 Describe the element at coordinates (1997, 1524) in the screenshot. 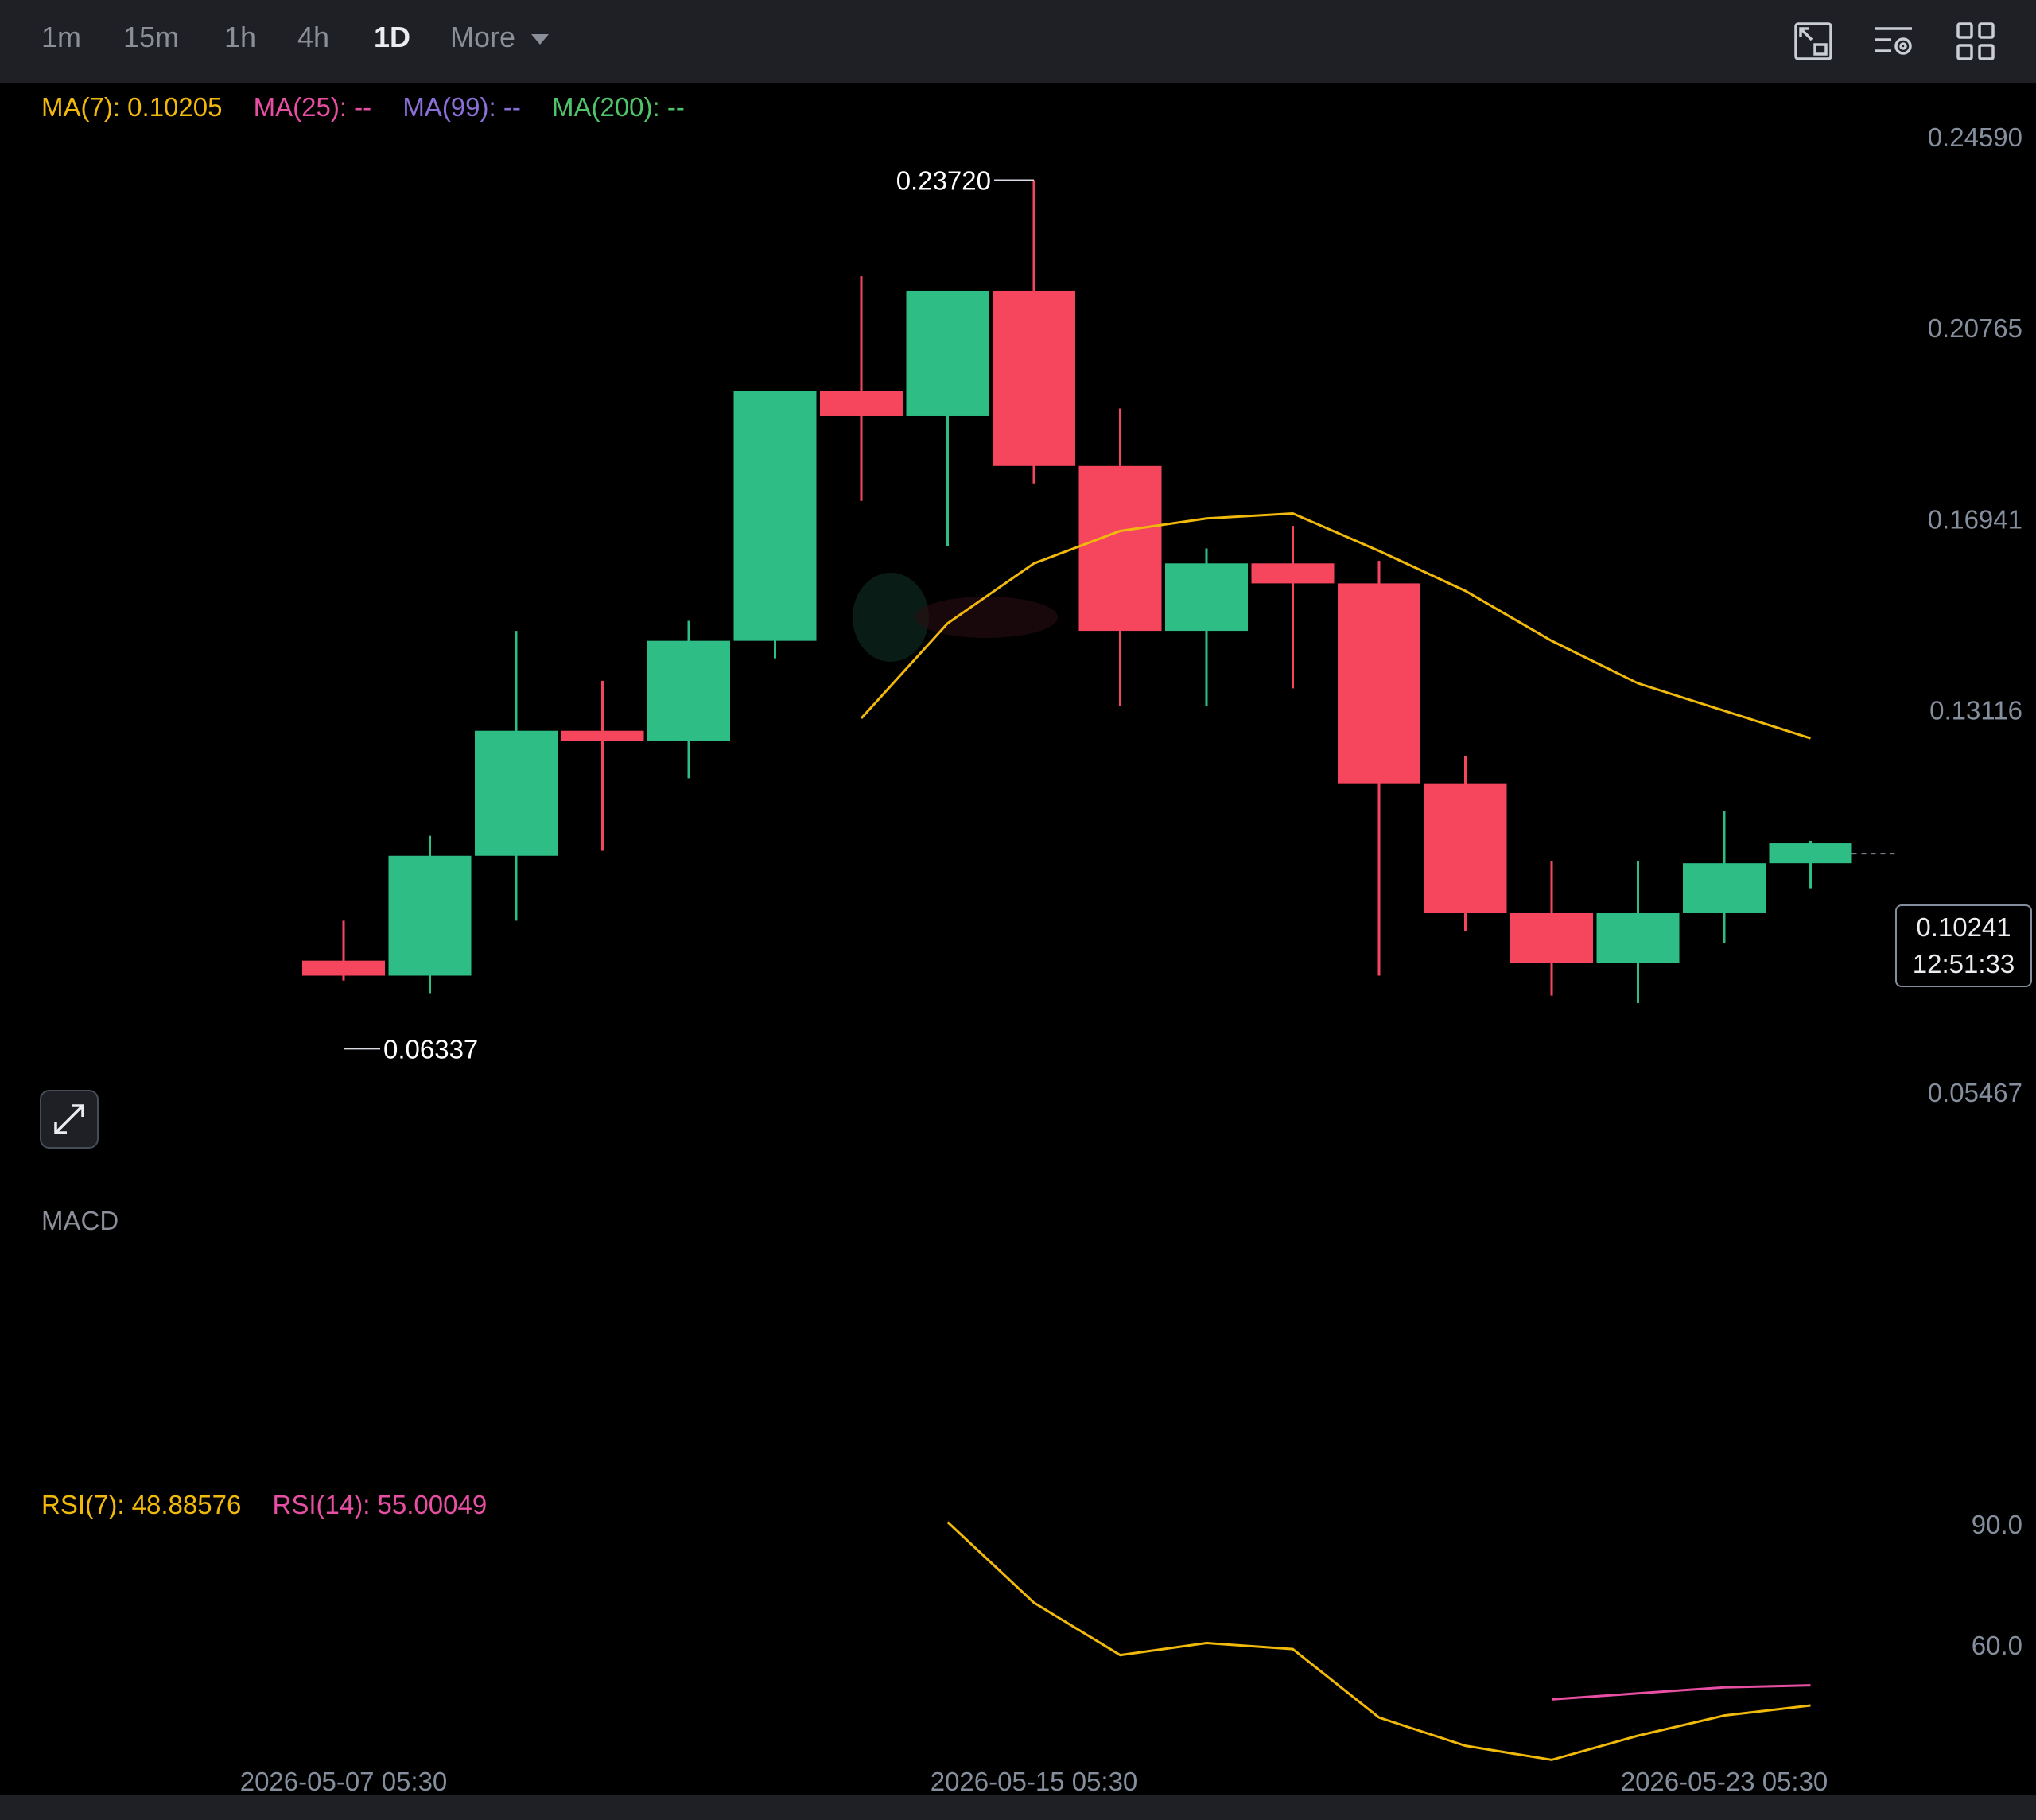

I see `rsi-axis-label: 90.0` at that location.